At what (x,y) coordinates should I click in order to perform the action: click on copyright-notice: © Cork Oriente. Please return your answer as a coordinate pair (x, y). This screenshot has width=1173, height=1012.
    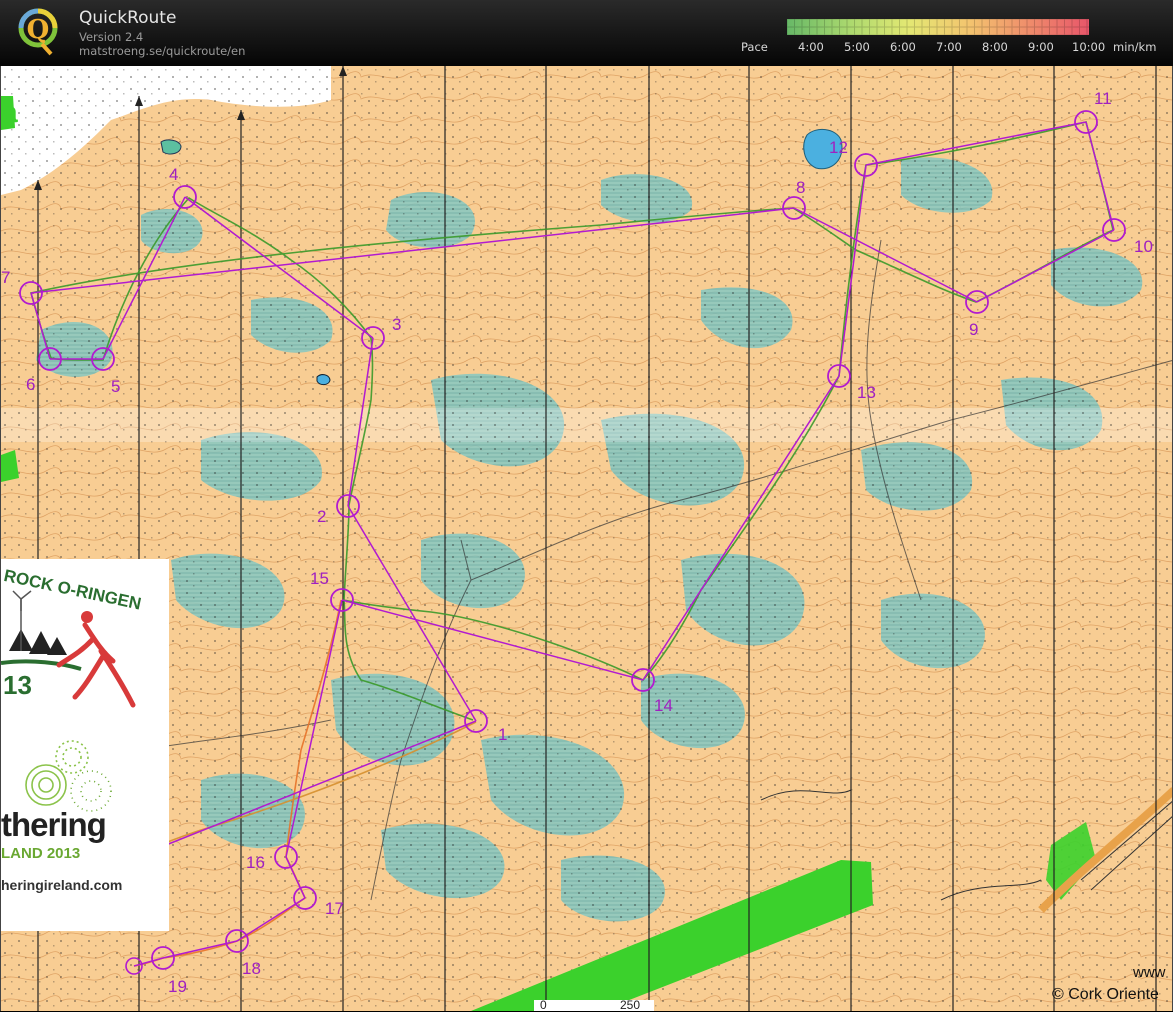
    Looking at the image, I should click on (1105, 994).